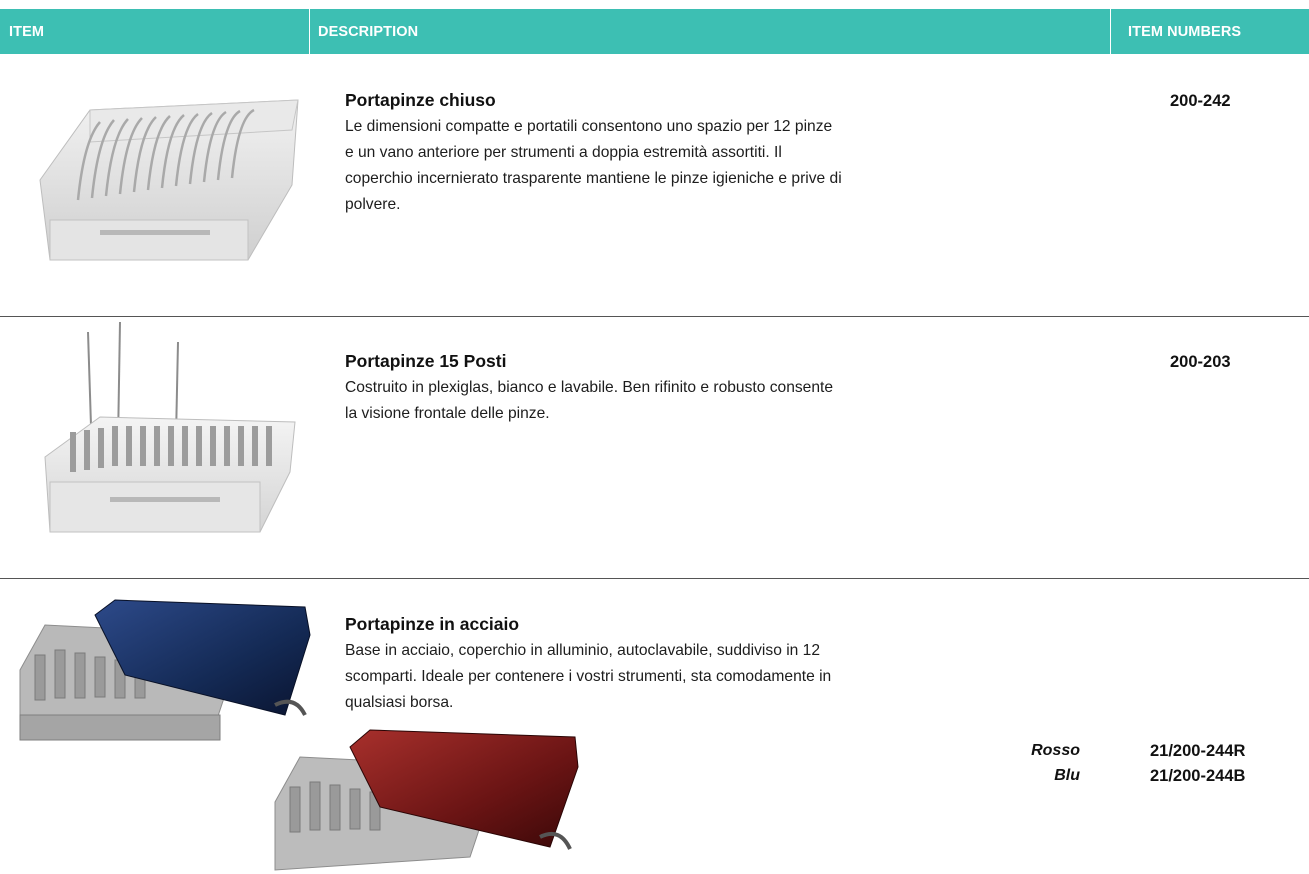  What do you see at coordinates (1198, 751) in the screenshot?
I see `item-number: 21/200-244R` at bounding box center [1198, 751].